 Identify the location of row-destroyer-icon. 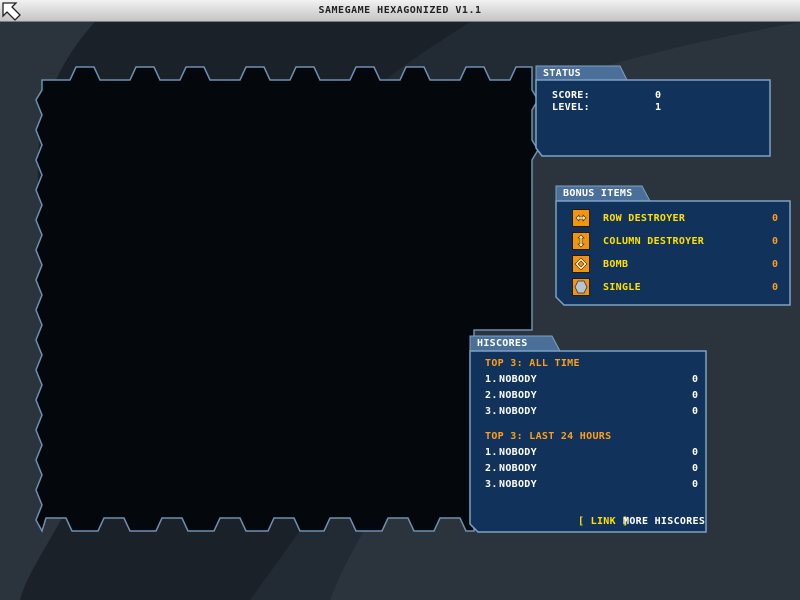
(581, 218).